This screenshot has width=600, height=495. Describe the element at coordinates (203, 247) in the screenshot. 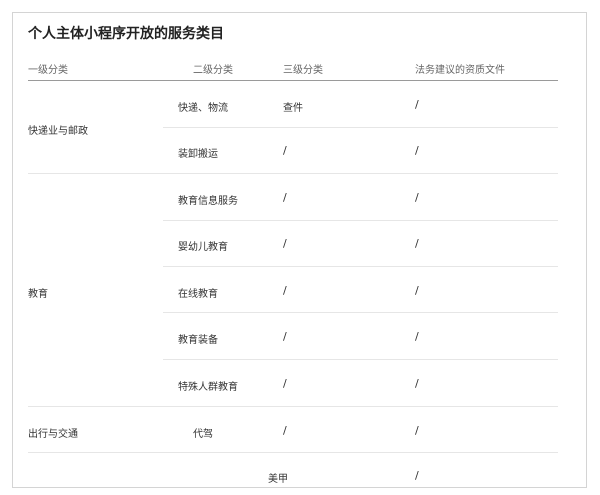

I see `table-row-3-level2: 婴幼儿教育` at that location.